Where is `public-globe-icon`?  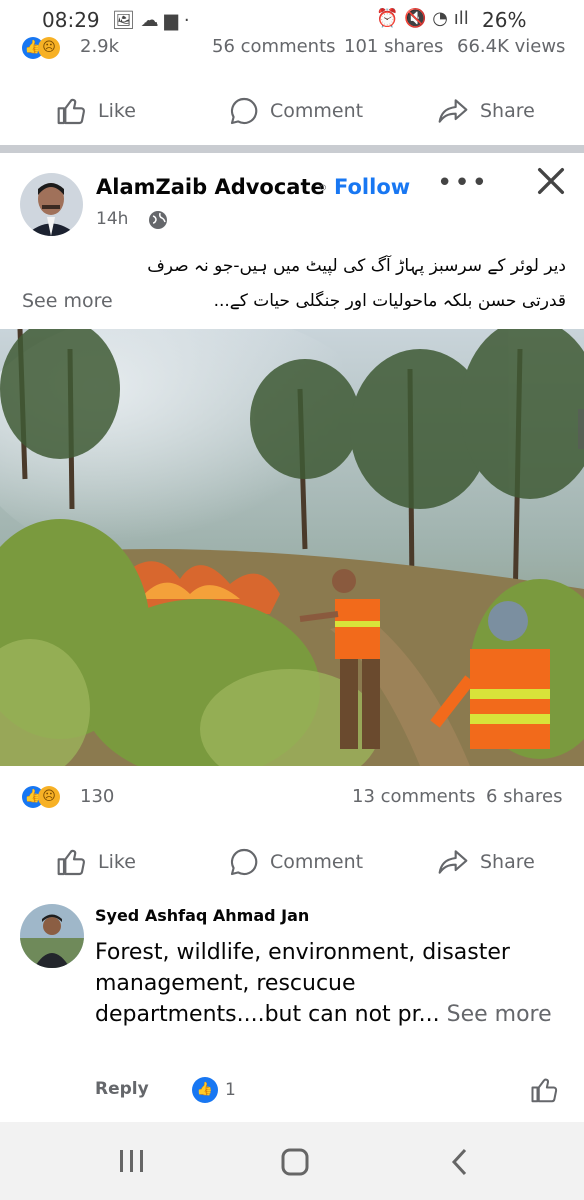 public-globe-icon is located at coordinates (158, 222).